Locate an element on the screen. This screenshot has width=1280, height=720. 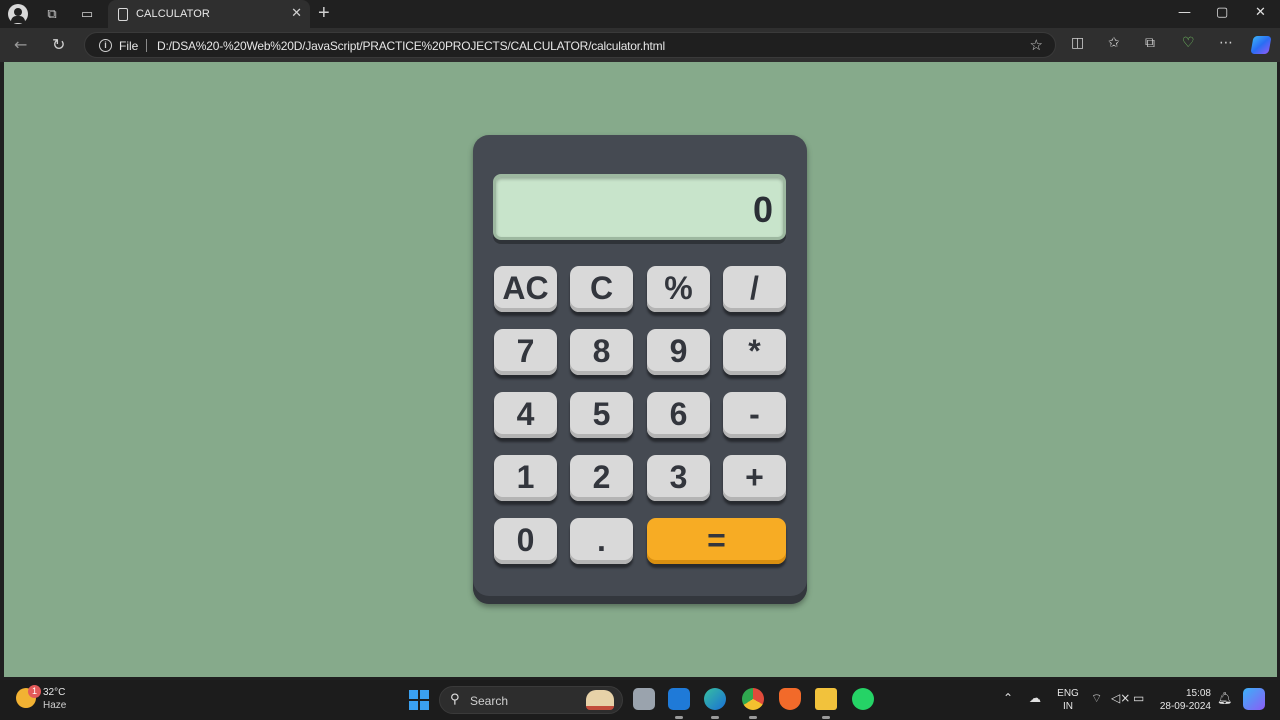
key-7: 7 is located at coordinates (525, 352).